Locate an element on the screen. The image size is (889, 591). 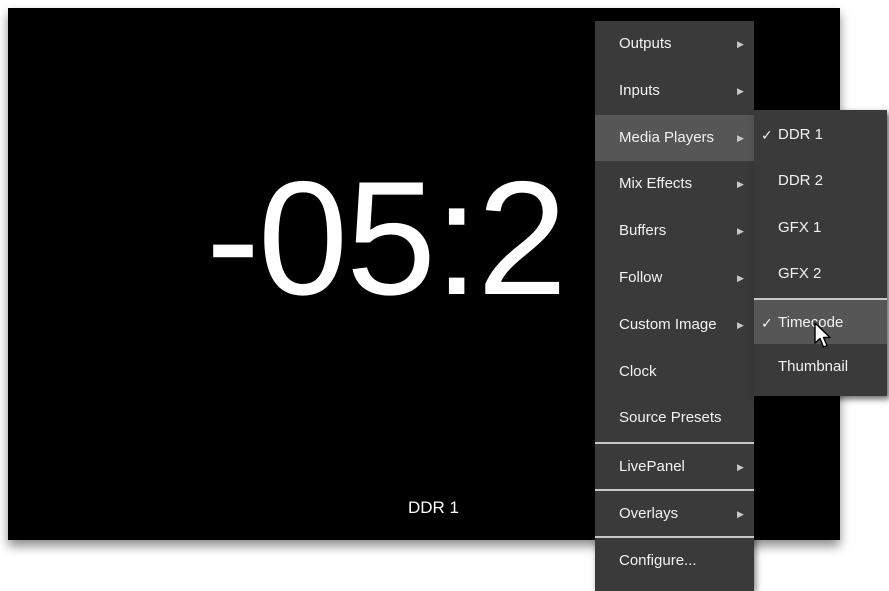
menu-item-livepanel: LivePanel ▶ is located at coordinates (674, 465).